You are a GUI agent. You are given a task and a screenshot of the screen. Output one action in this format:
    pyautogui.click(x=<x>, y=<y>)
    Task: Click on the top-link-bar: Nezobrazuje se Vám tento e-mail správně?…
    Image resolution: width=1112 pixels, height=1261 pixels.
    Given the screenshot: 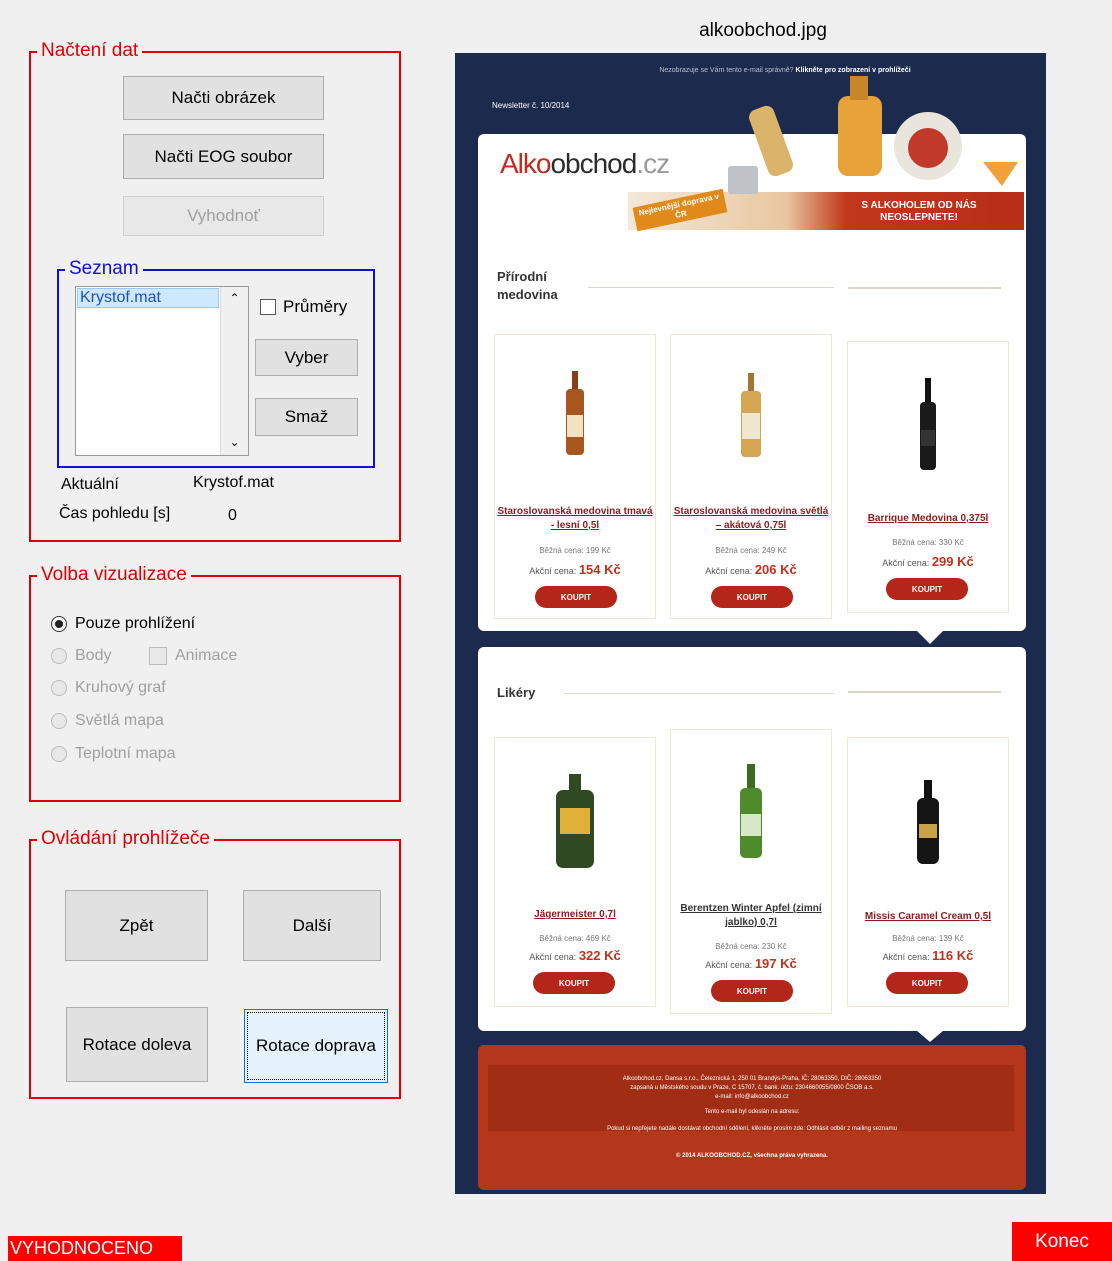 What is the action you would take?
    pyautogui.click(x=785, y=70)
    